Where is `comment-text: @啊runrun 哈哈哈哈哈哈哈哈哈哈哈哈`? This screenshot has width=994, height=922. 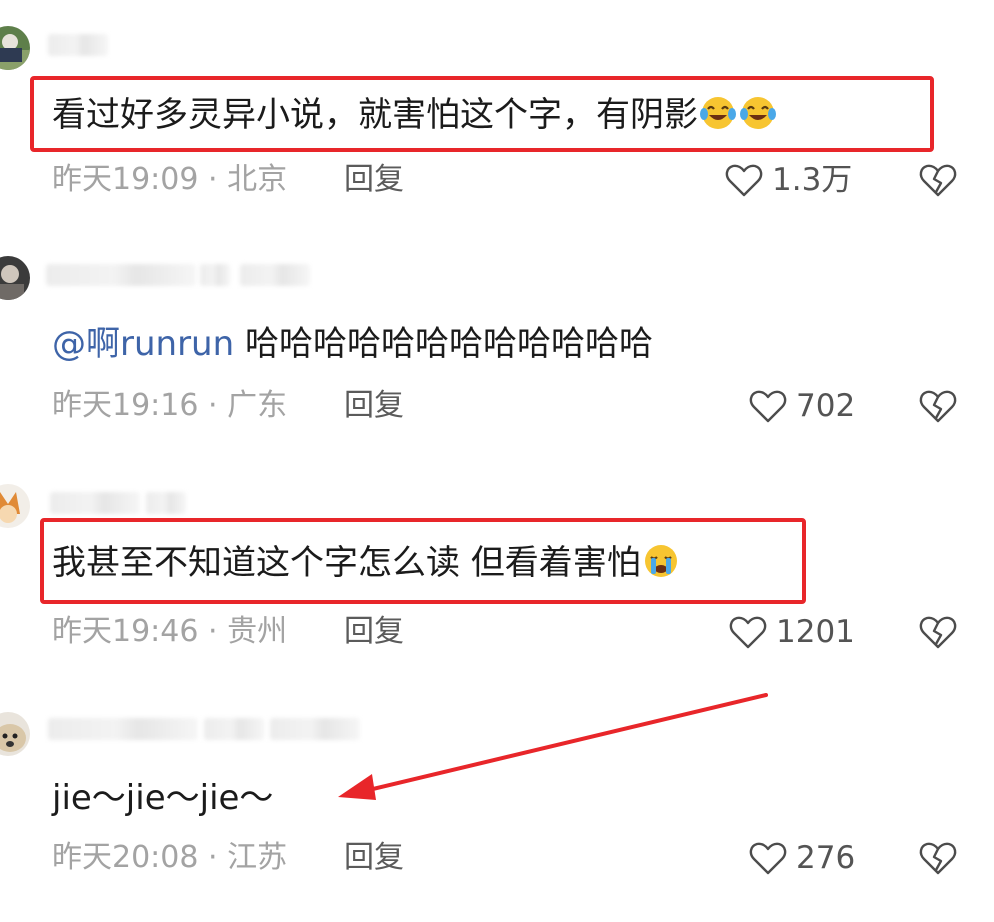
comment-text: @啊runrun 哈哈哈哈哈哈哈哈哈哈哈哈 is located at coordinates (352, 344).